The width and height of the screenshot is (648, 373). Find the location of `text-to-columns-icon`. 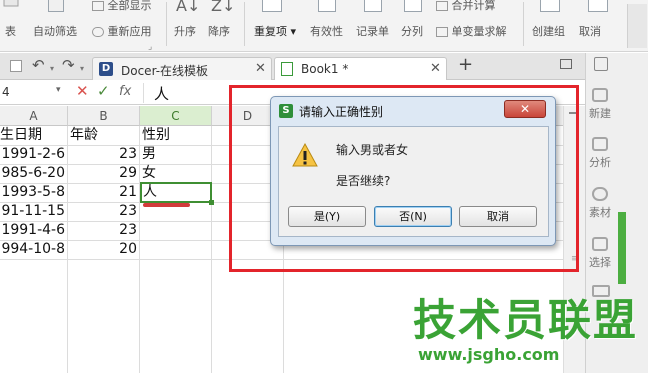

text-to-columns-icon is located at coordinates (413, 6).